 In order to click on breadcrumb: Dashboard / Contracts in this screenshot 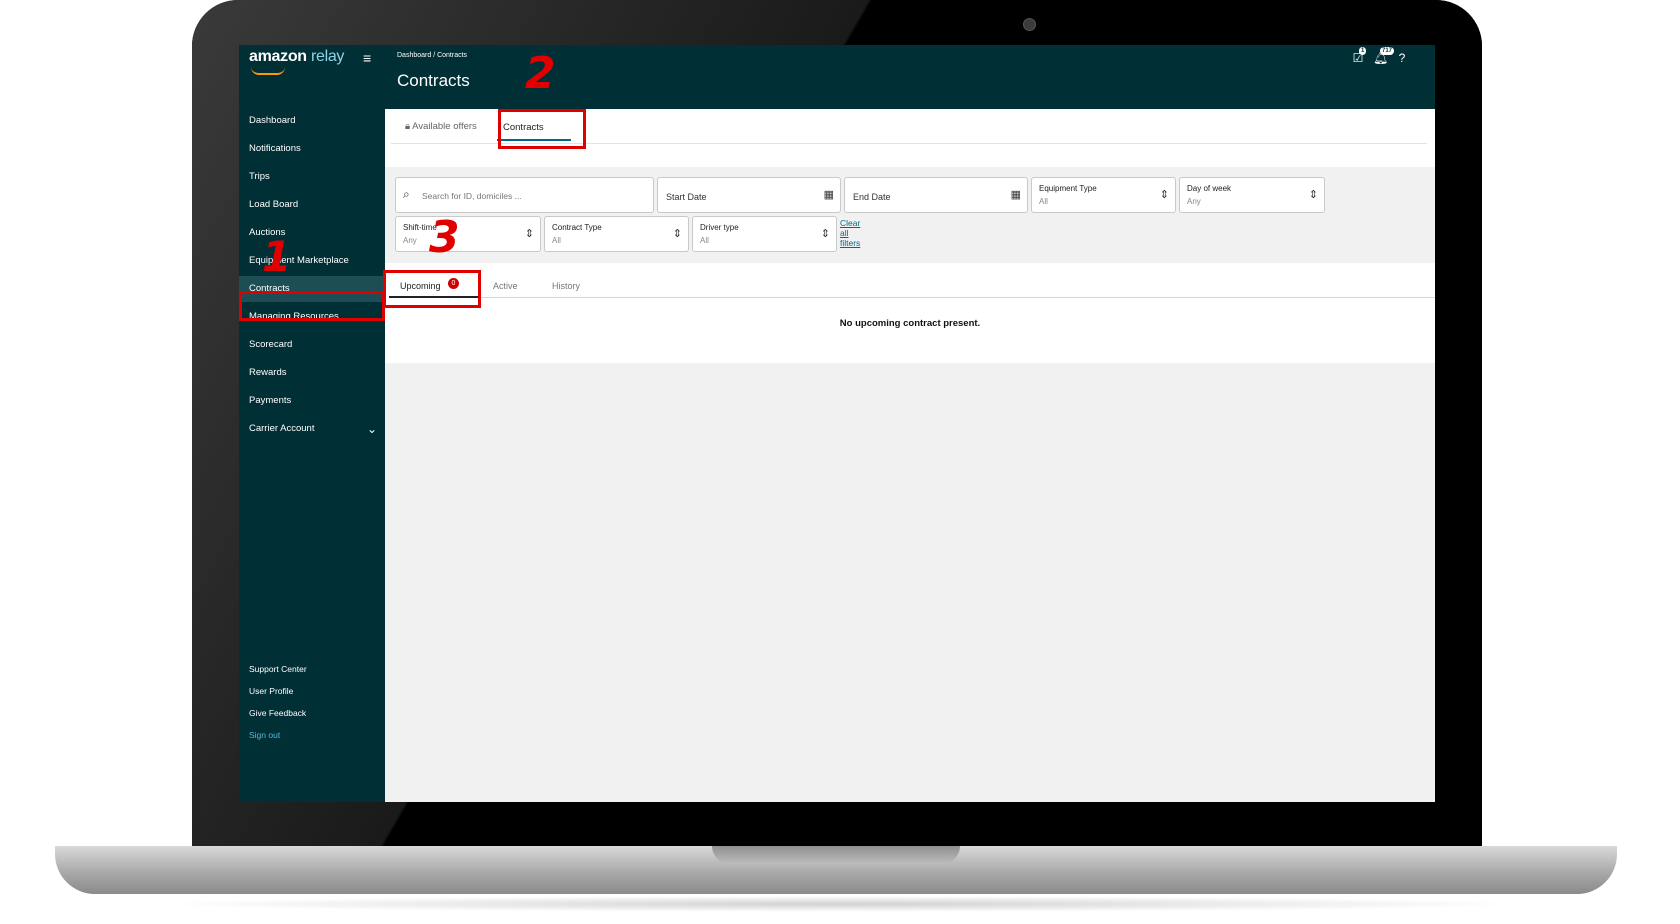, I will do `click(432, 55)`.